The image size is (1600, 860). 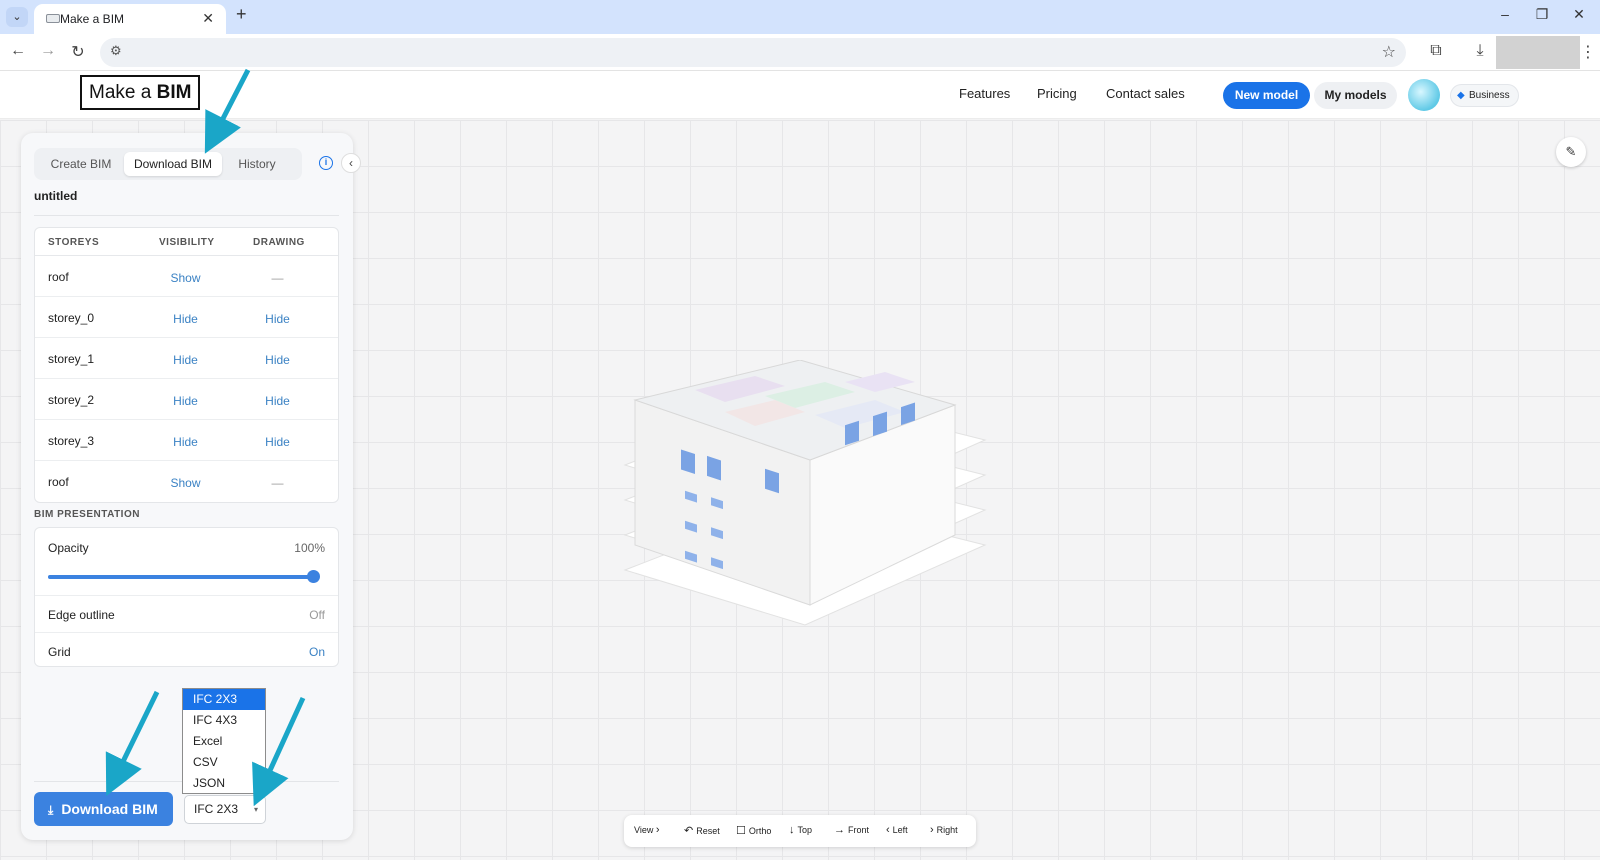 What do you see at coordinates (81, 615) in the screenshot?
I see `edge-outline-label: Edge outline` at bounding box center [81, 615].